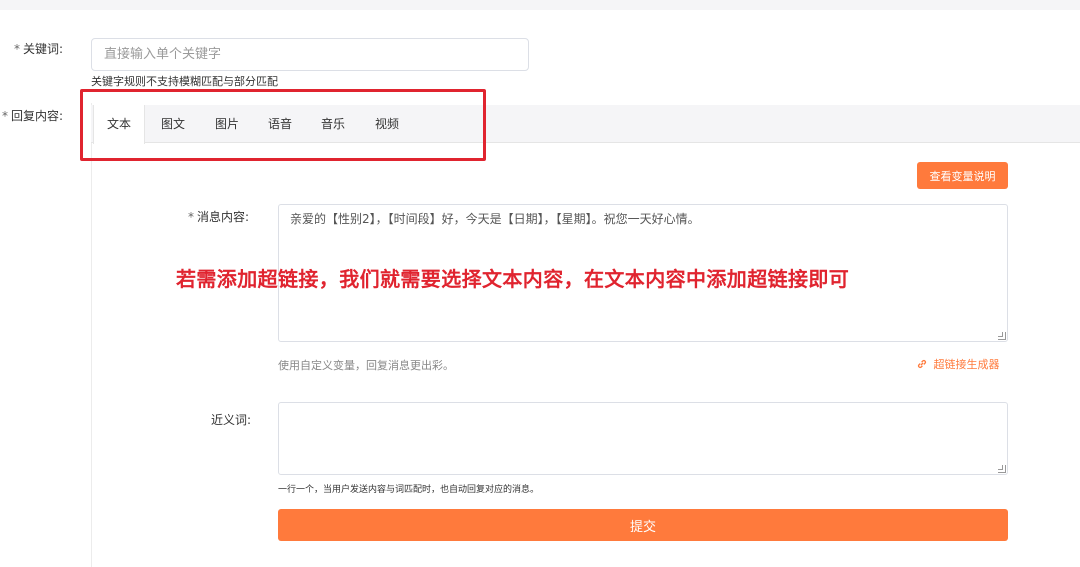  What do you see at coordinates (387, 124) in the screenshot?
I see `tab-video: 视频` at bounding box center [387, 124].